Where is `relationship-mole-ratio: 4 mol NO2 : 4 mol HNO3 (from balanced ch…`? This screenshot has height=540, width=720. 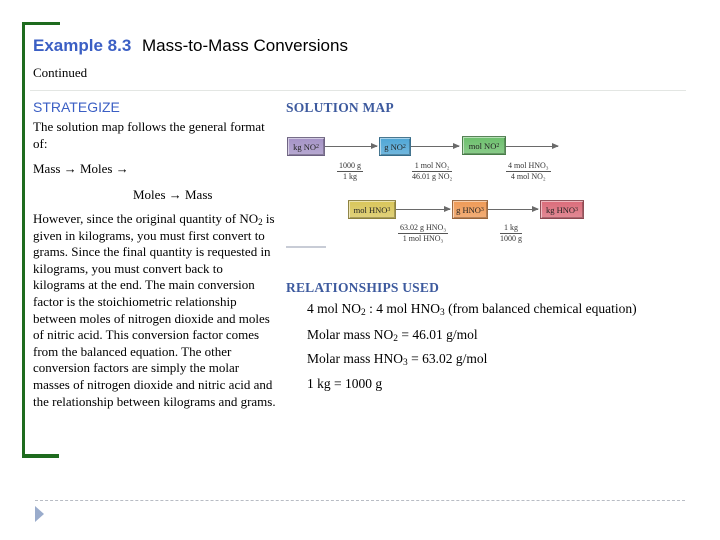 relationship-mole-ratio: 4 mol NO2 : 4 mol HNO3 (from balanced ch… is located at coordinates (472, 309).